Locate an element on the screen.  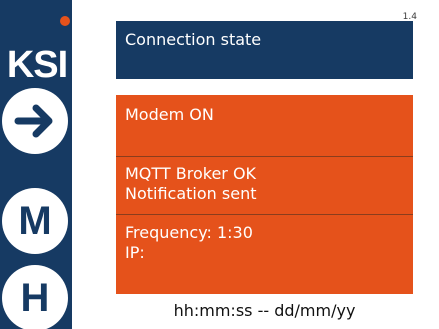
brand-logo-text: KSI is located at coordinates (37, 65).